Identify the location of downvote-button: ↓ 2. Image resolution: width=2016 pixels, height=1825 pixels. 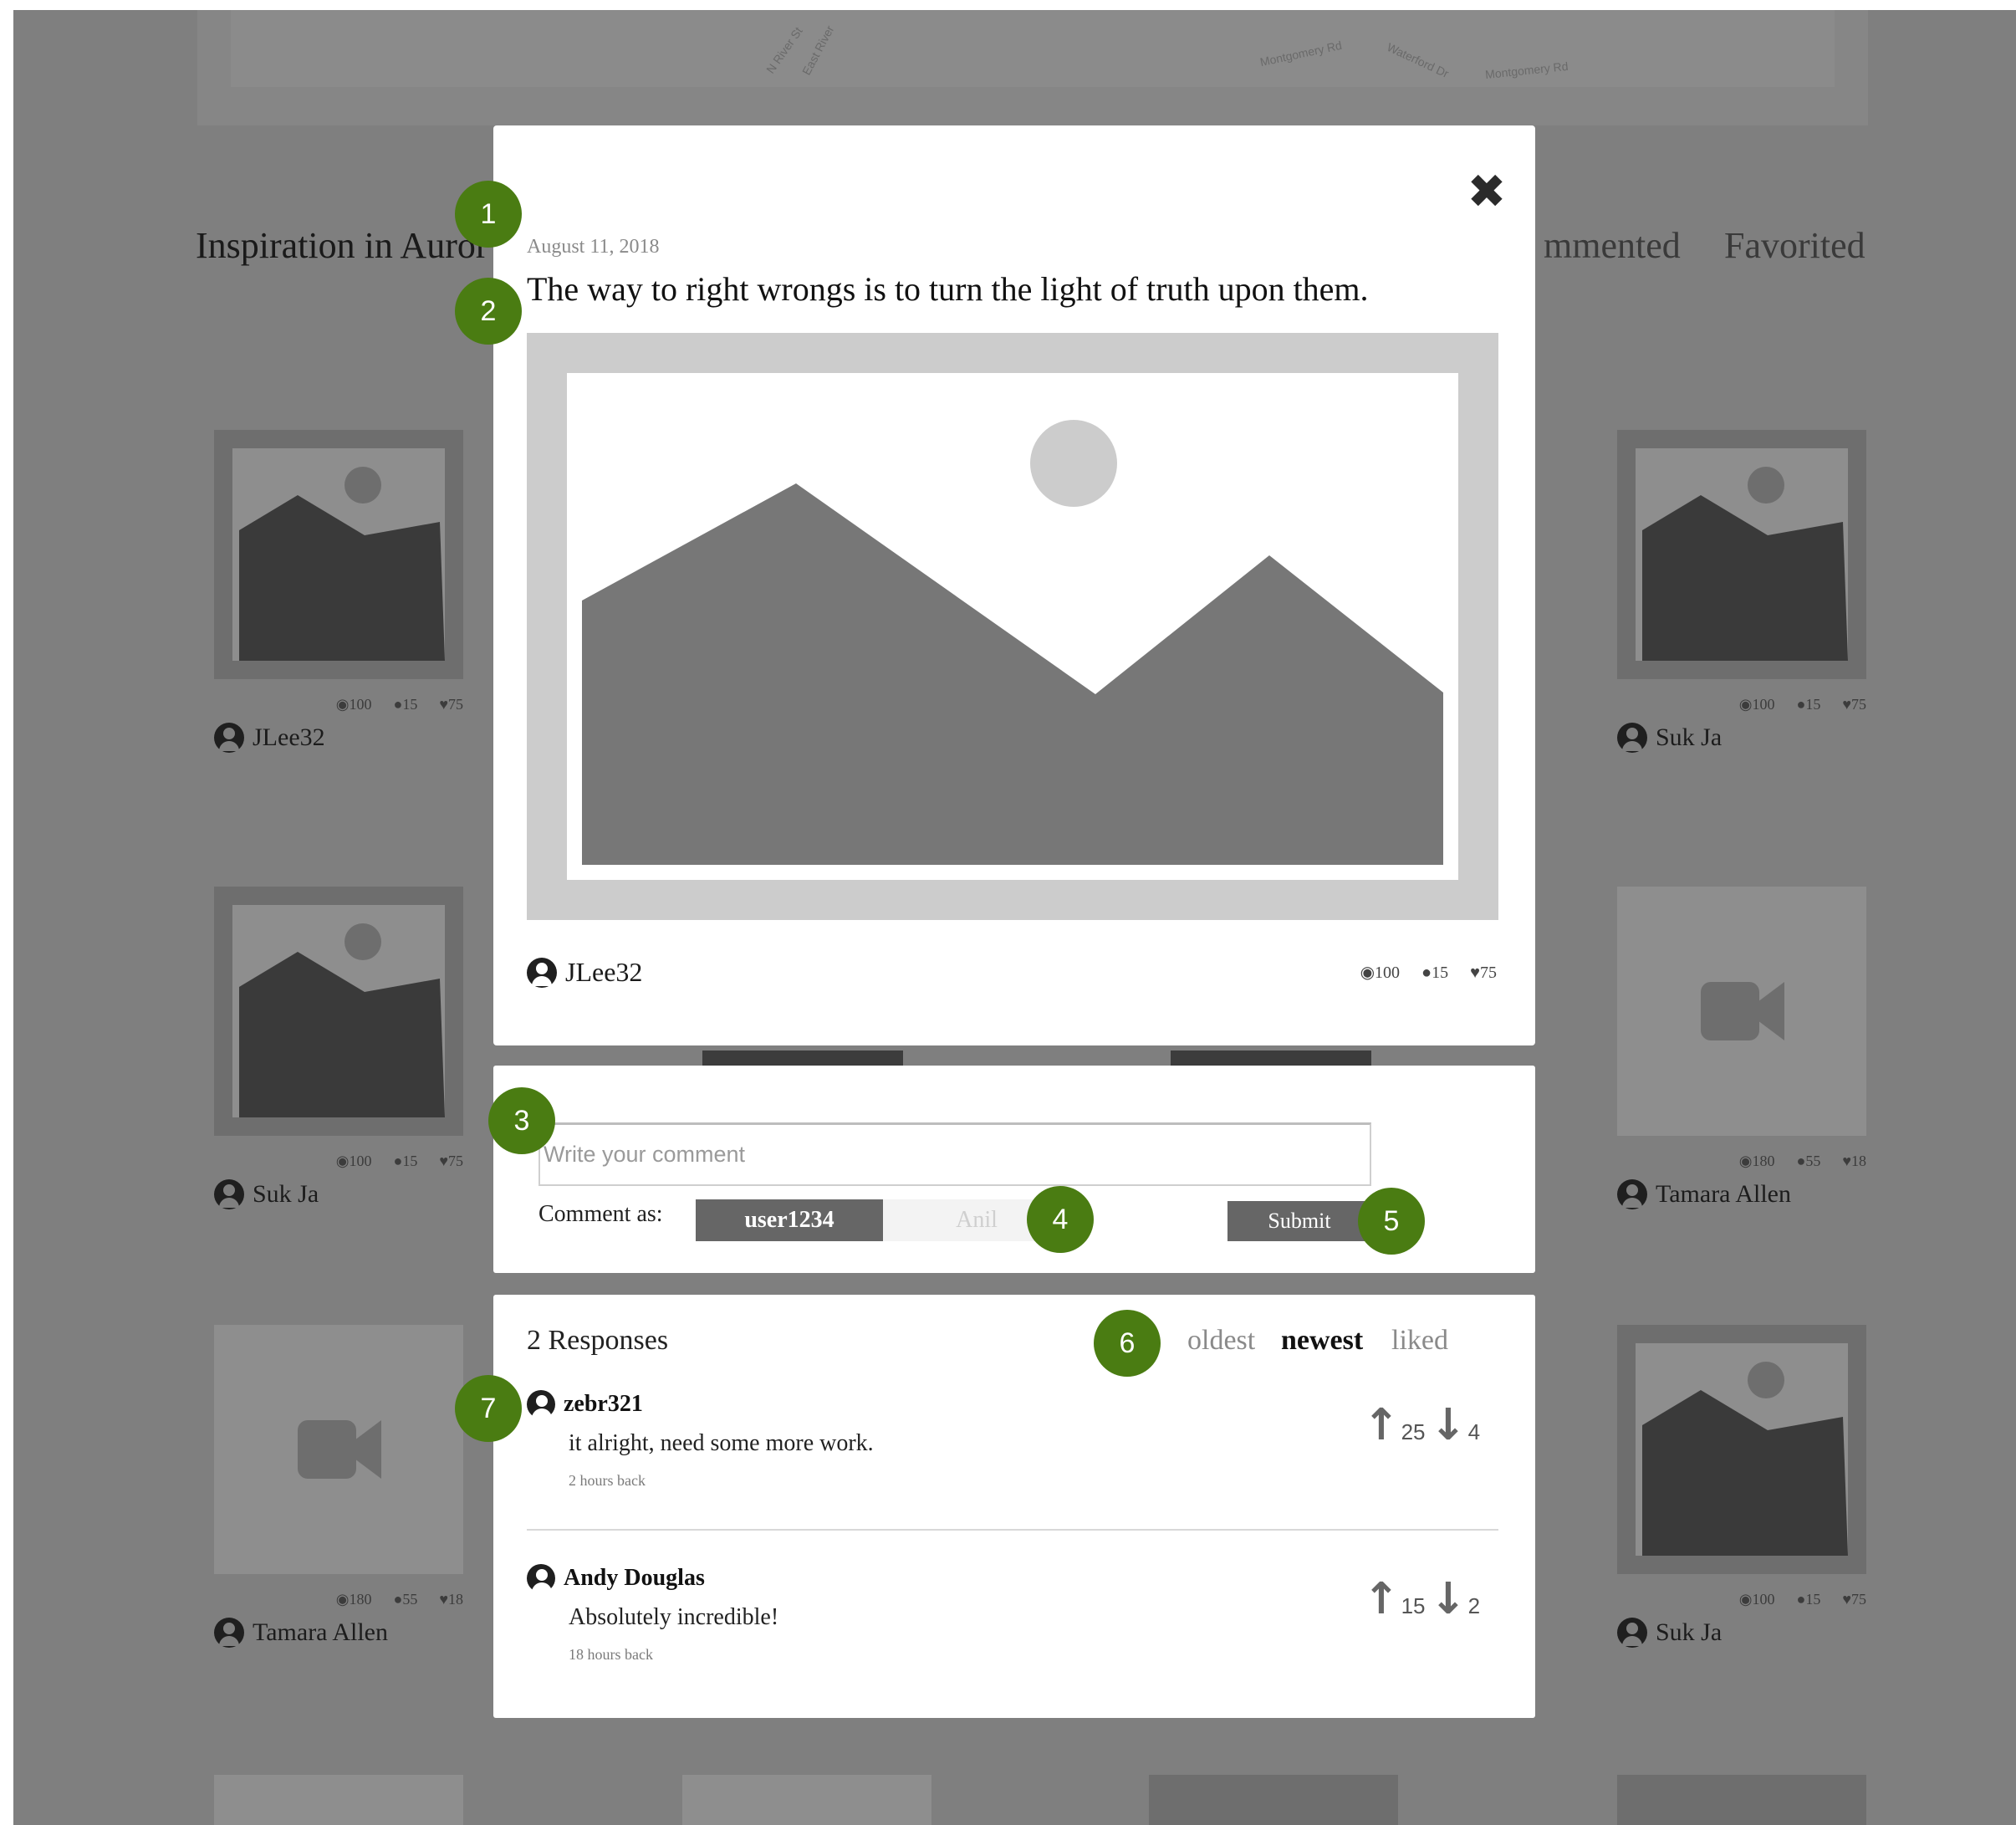
(1455, 1599).